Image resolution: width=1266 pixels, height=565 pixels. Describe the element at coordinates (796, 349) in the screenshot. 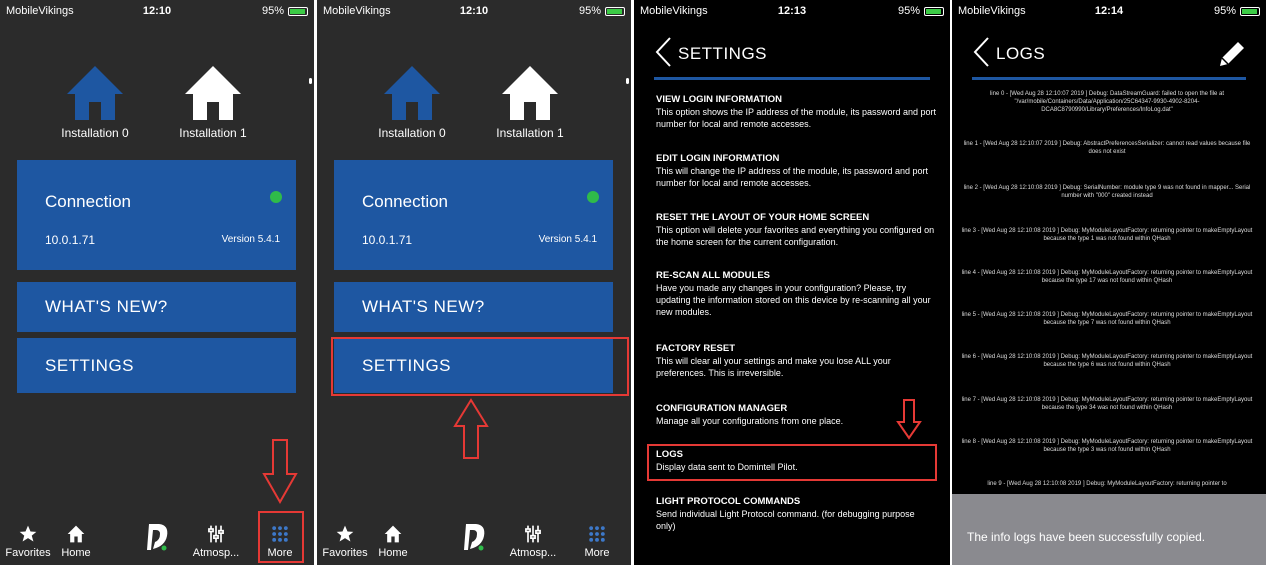

I see `settings-item-title: FACTORY RESET` at that location.